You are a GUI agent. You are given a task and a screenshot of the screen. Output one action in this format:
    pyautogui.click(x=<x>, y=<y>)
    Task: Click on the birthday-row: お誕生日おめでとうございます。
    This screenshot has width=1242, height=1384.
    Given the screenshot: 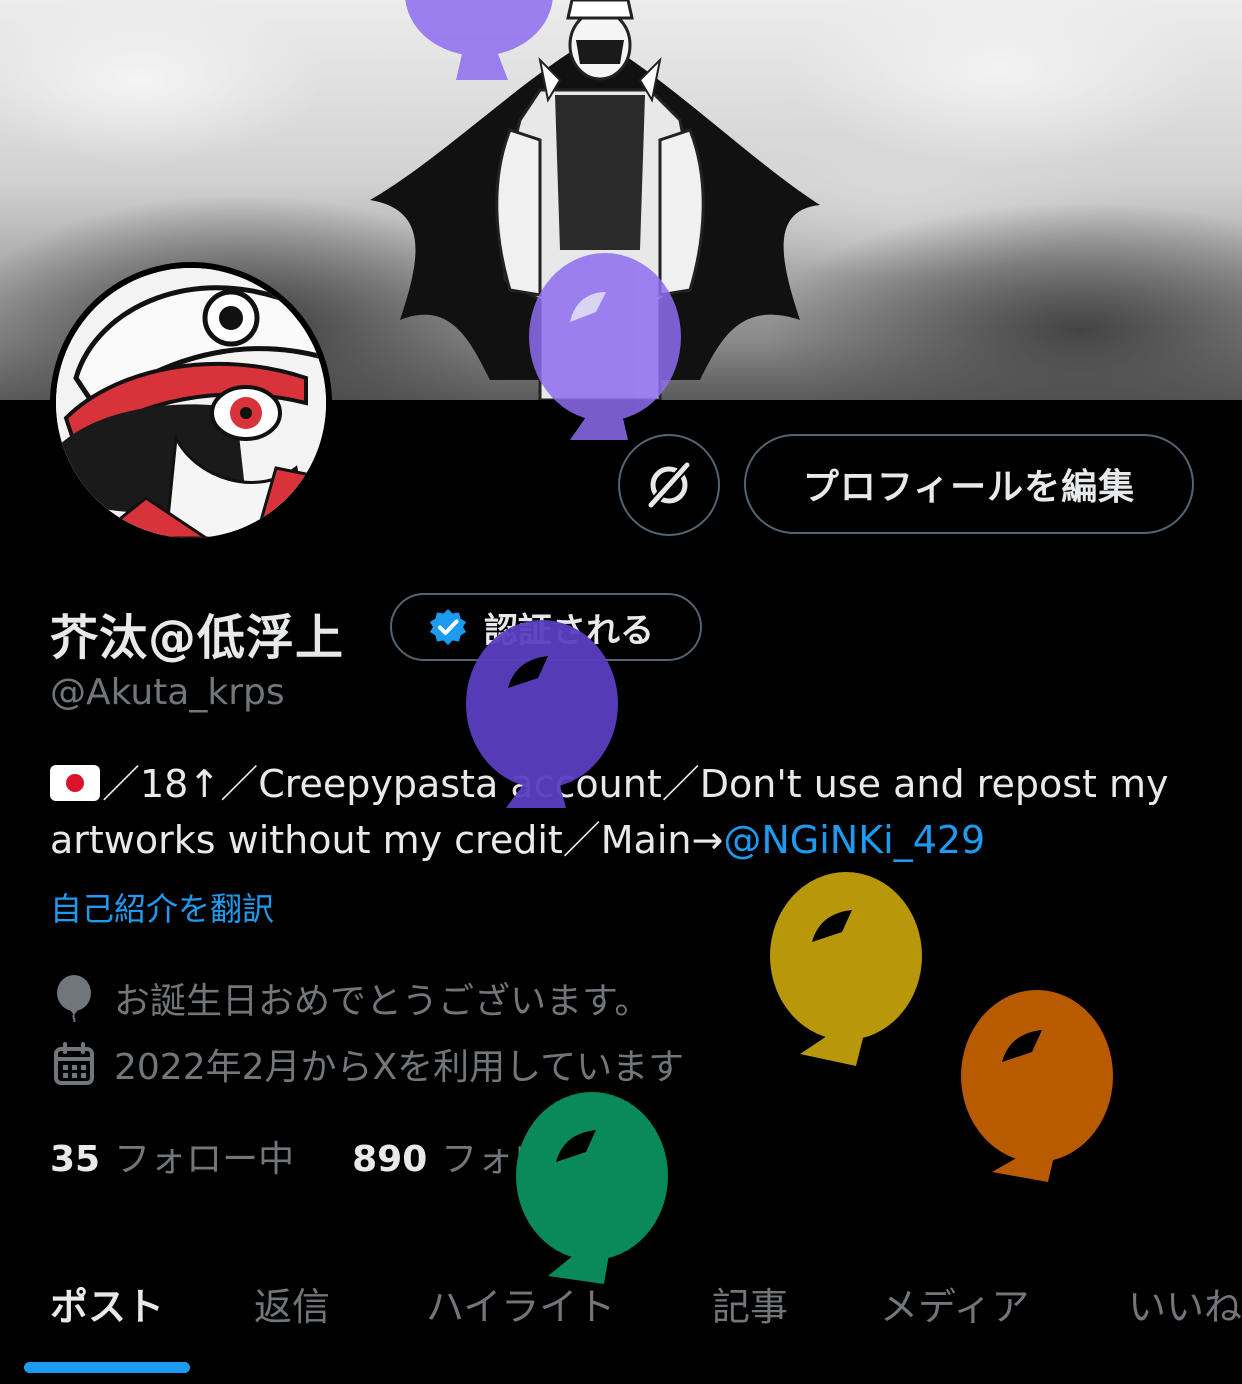 What is the action you would take?
    pyautogui.click(x=351, y=998)
    